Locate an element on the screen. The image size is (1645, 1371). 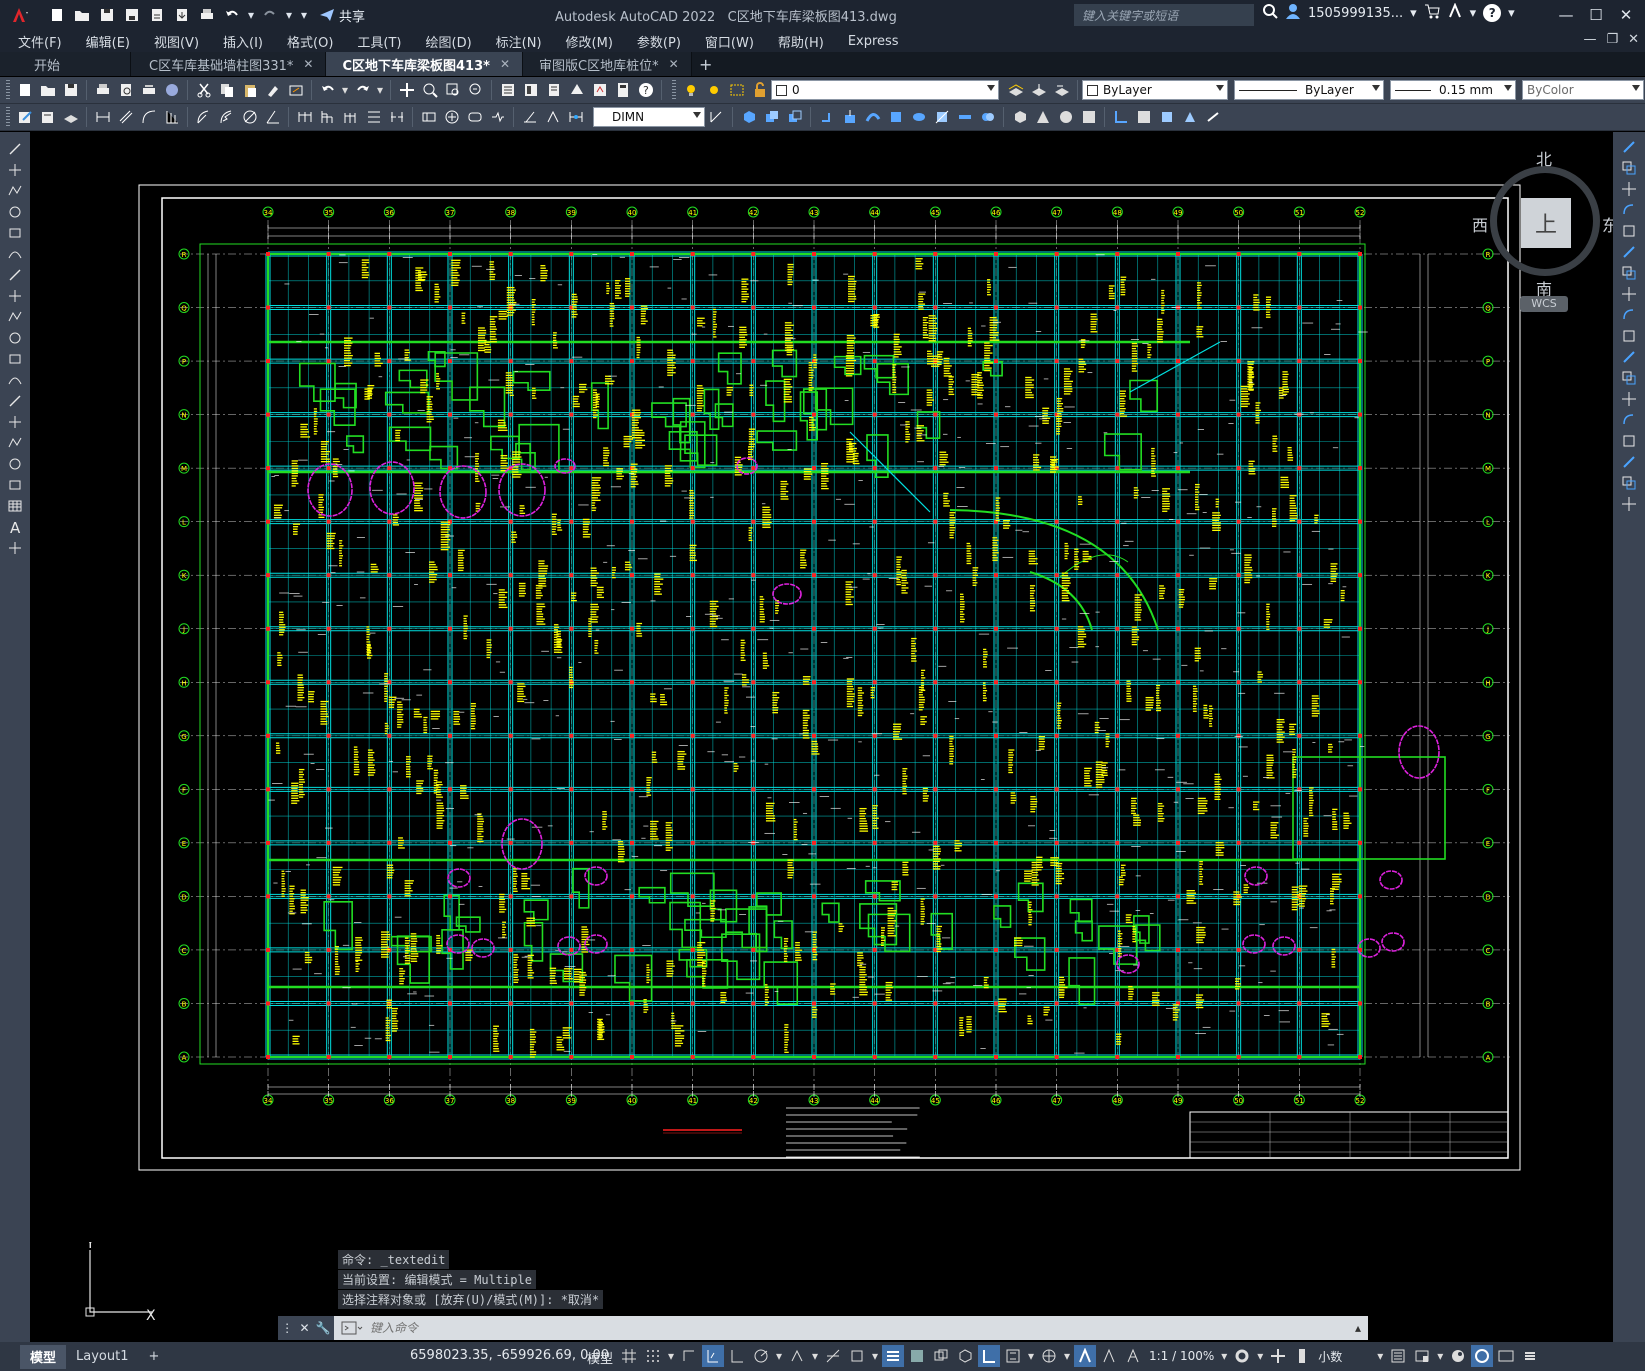
redo-icon is located at coordinates (270, 15).